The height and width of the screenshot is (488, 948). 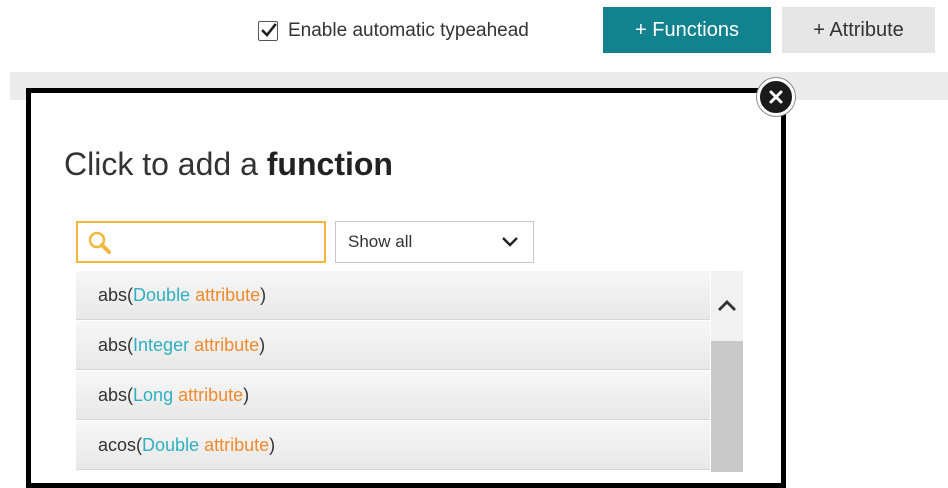 I want to click on filter-selected-value: Show all, so click(x=380, y=241).